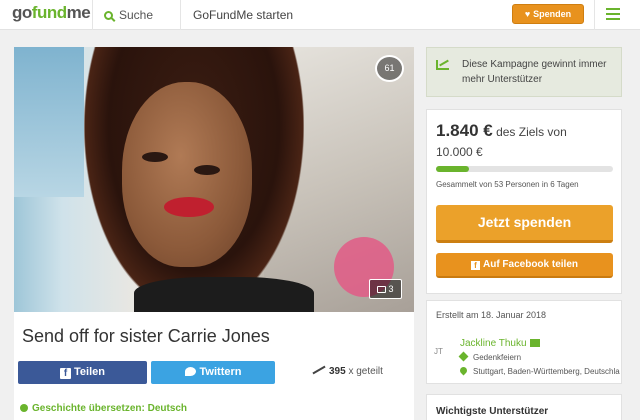 This screenshot has width=640, height=420. What do you see at coordinates (459, 152) in the screenshot?
I see `goal-amount: 10.000 €` at bounding box center [459, 152].